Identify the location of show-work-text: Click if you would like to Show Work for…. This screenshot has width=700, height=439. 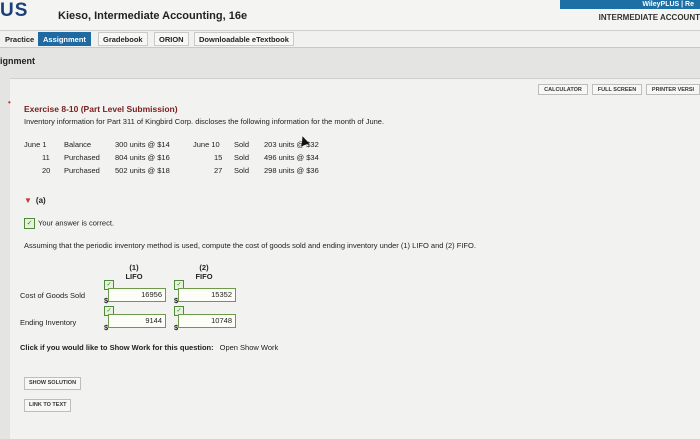
(117, 347).